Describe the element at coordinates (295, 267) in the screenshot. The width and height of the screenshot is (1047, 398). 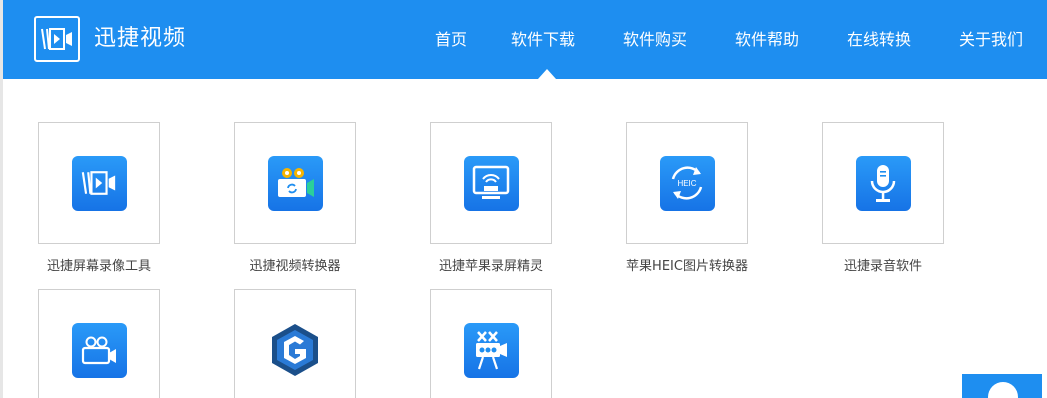
I see `product-label-video-converter: 迅捷视频转换器` at that location.